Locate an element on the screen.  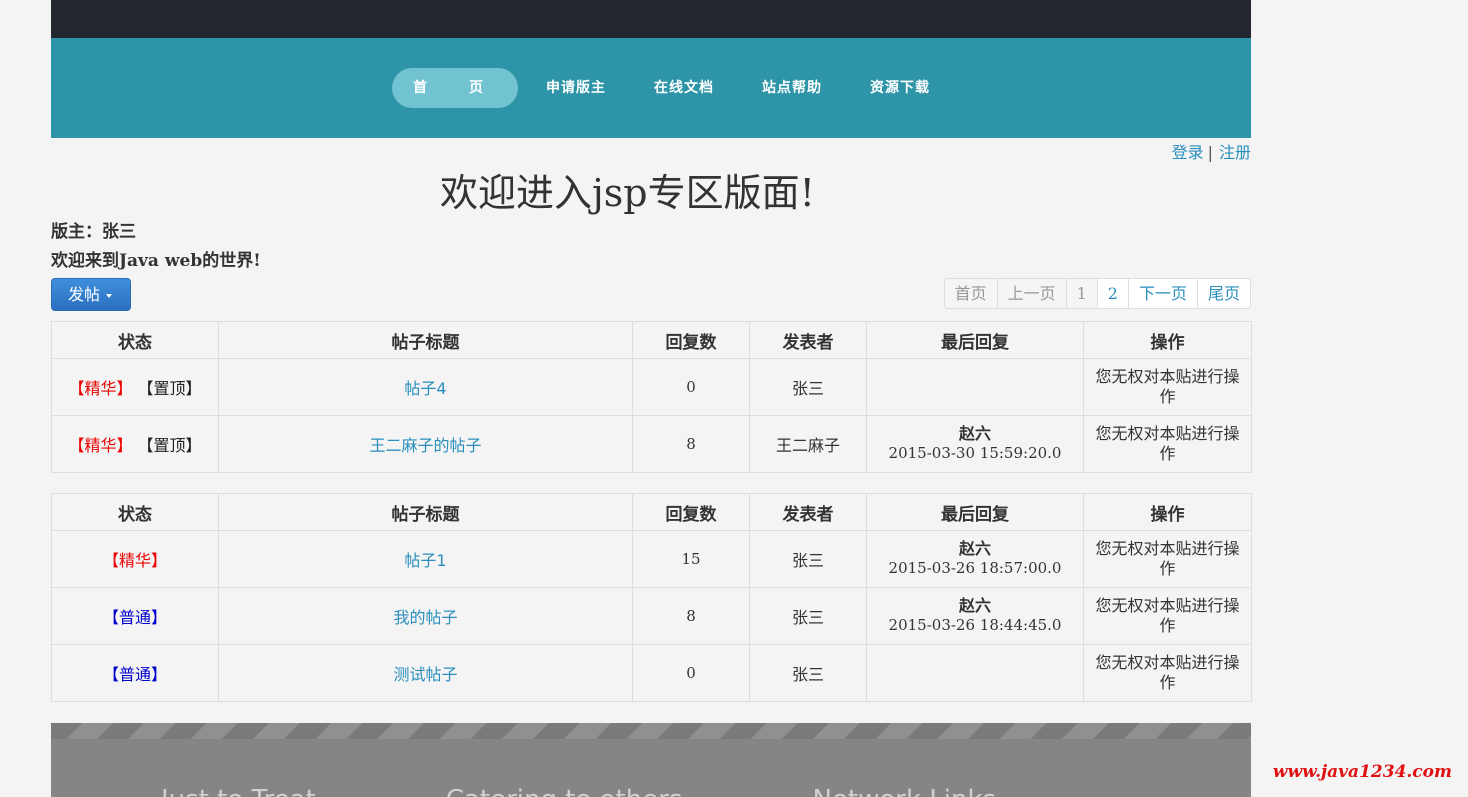
footer-link-treat: Just to Treat is located at coordinates (238, 791).